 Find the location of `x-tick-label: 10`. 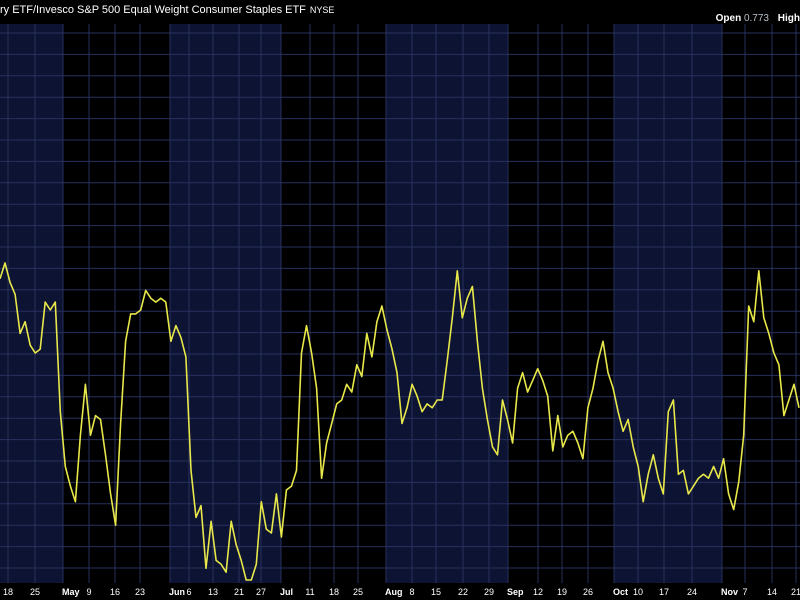

x-tick-label: 10 is located at coordinates (638, 592).